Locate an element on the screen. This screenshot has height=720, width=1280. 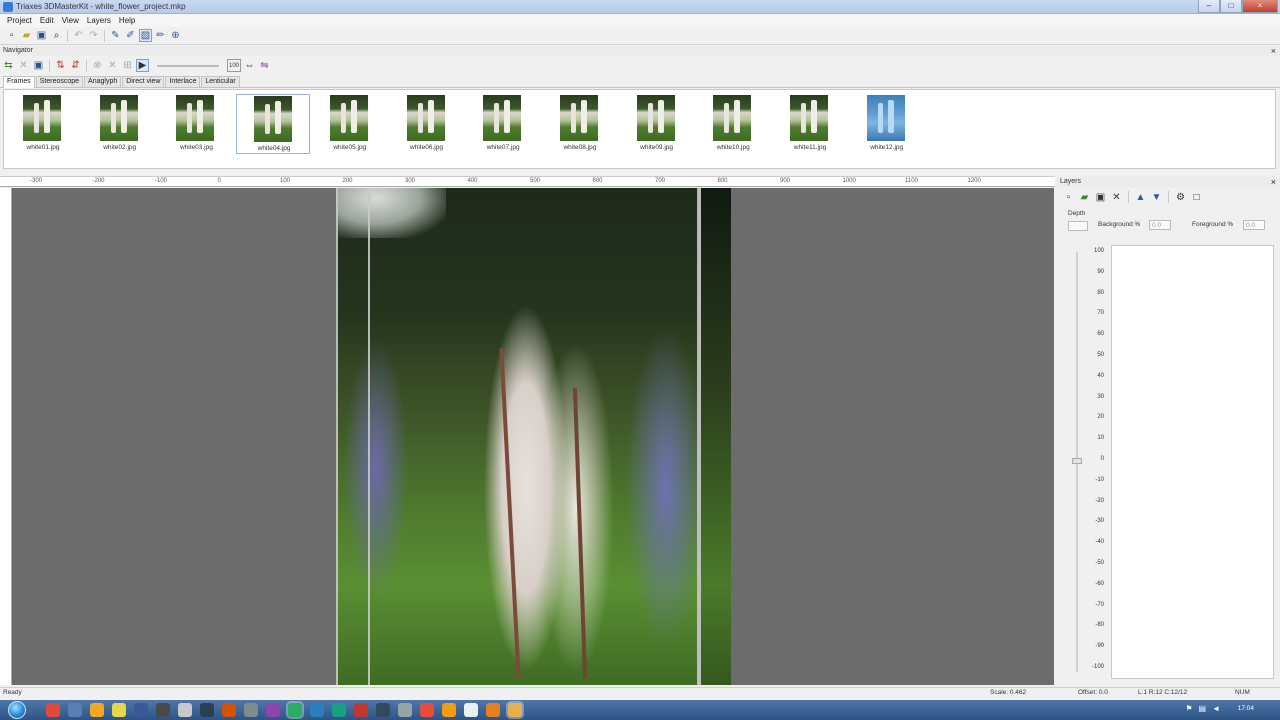
play-icon: ▶ is located at coordinates (142, 65).